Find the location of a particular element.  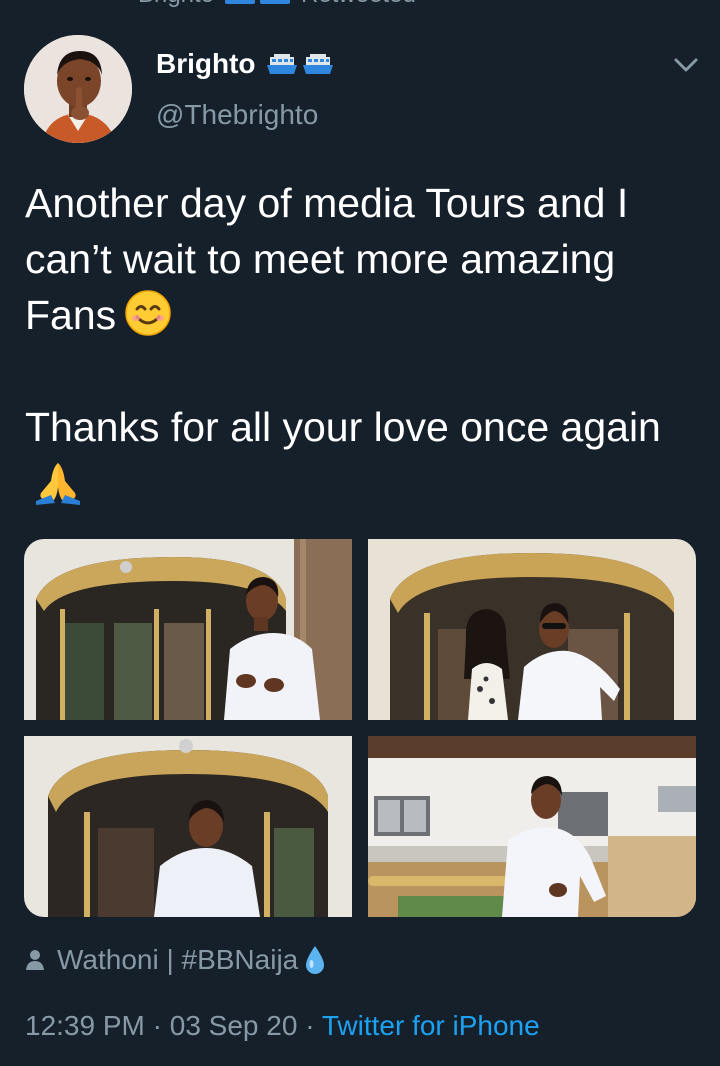

tweet-source-line: Wathoni | #BBNaija is located at coordinates (175, 960).